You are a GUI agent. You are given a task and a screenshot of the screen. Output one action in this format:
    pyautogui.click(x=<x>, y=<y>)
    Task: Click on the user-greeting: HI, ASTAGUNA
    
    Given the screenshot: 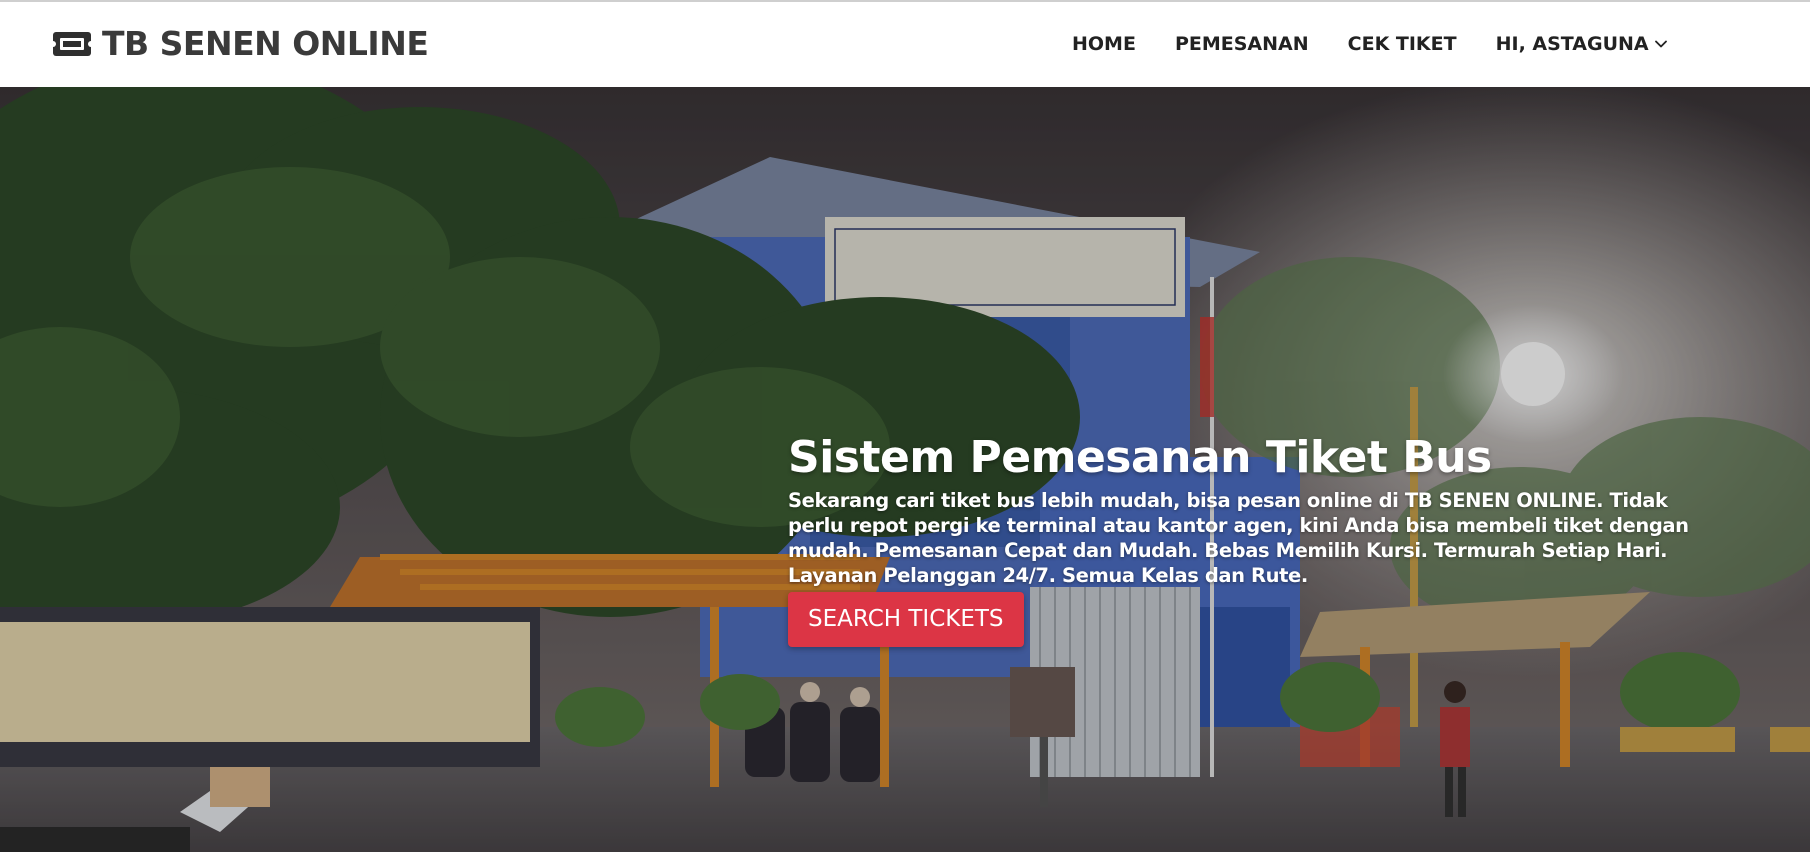 What is the action you would take?
    pyautogui.click(x=1572, y=44)
    